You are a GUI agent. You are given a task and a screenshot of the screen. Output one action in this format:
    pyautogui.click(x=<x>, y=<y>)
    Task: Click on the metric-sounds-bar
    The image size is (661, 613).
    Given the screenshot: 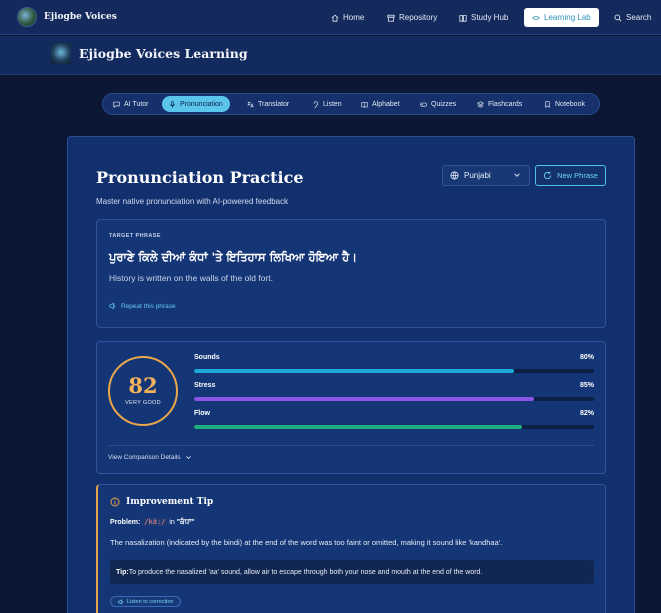 What is the action you would take?
    pyautogui.click(x=394, y=371)
    